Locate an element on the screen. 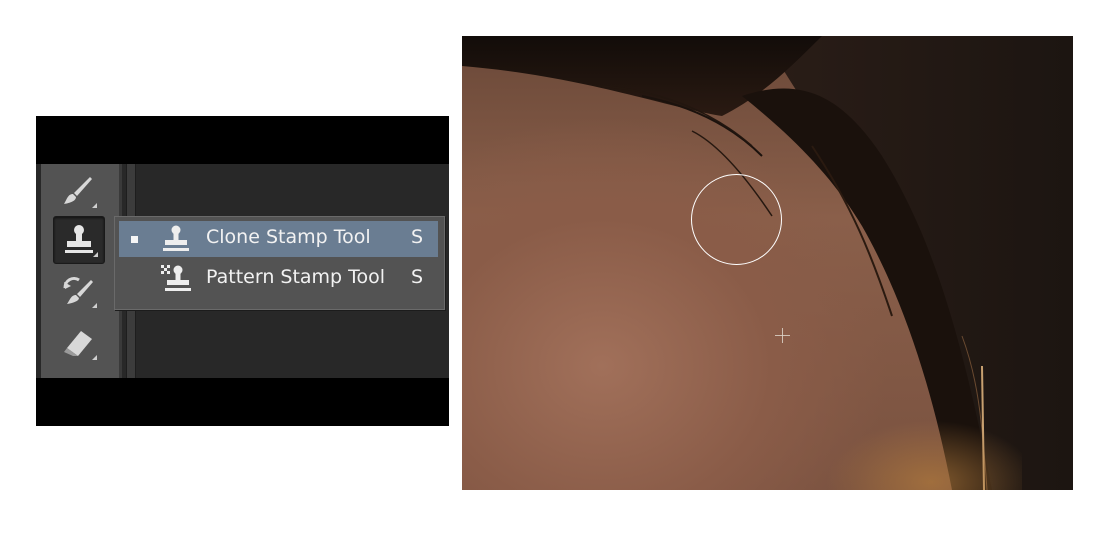 The image size is (1107, 539). menu-item-label: Clone Stamp Tool is located at coordinates (288, 237).